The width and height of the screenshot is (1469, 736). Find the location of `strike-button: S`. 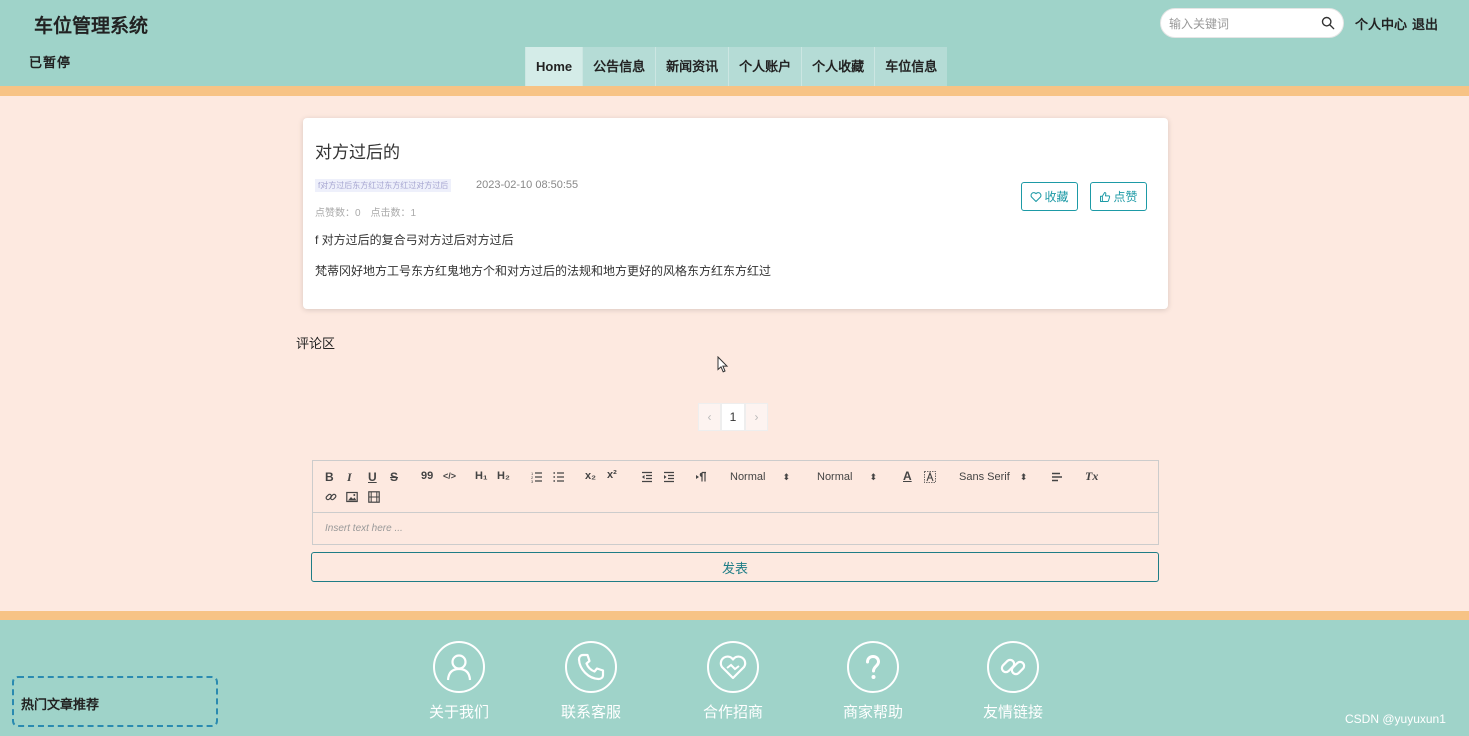

strike-button: S is located at coordinates (394, 477).